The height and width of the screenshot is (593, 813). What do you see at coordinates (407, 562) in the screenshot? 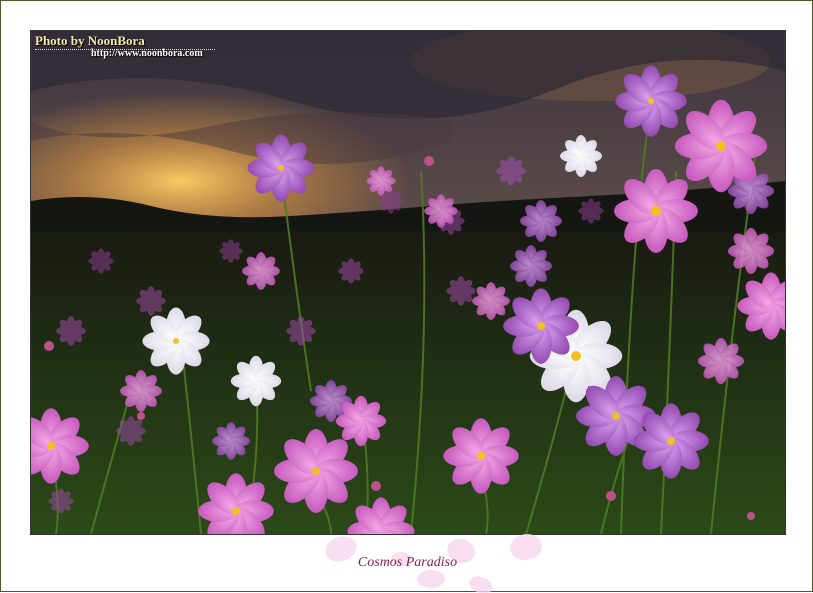
I see `photo-caption: Cosmos Paradiso` at bounding box center [407, 562].